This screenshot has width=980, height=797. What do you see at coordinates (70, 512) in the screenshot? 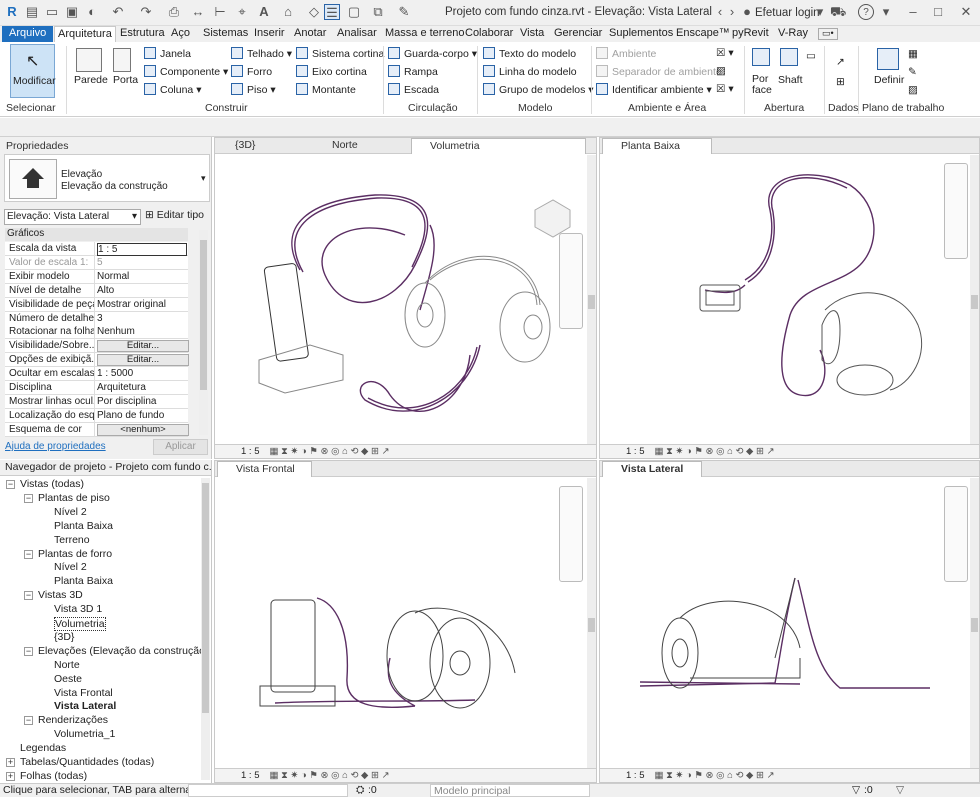
I see `browser-item: Nível 2` at bounding box center [70, 512].